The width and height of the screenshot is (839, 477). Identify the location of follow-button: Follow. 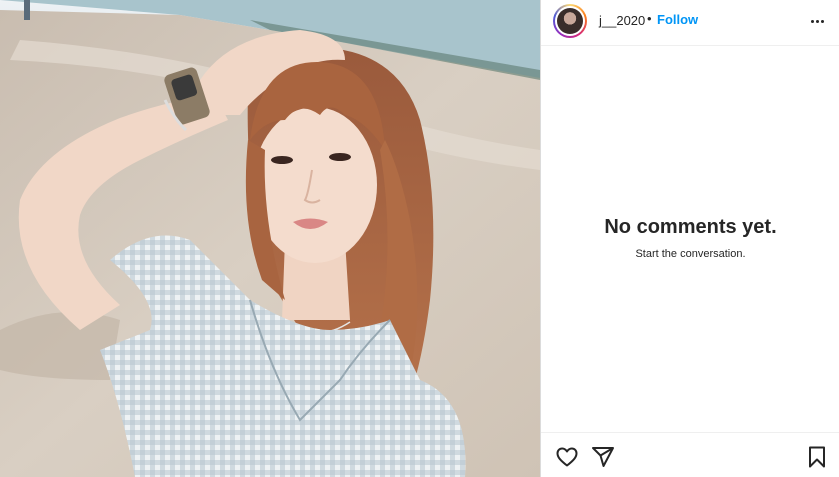
(677, 19).